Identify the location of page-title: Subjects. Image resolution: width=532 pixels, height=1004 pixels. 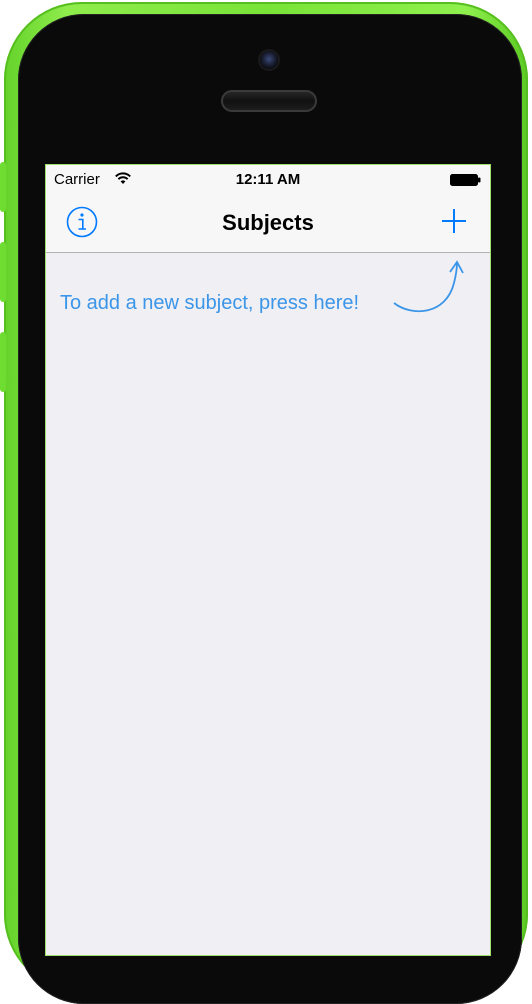
(268, 222).